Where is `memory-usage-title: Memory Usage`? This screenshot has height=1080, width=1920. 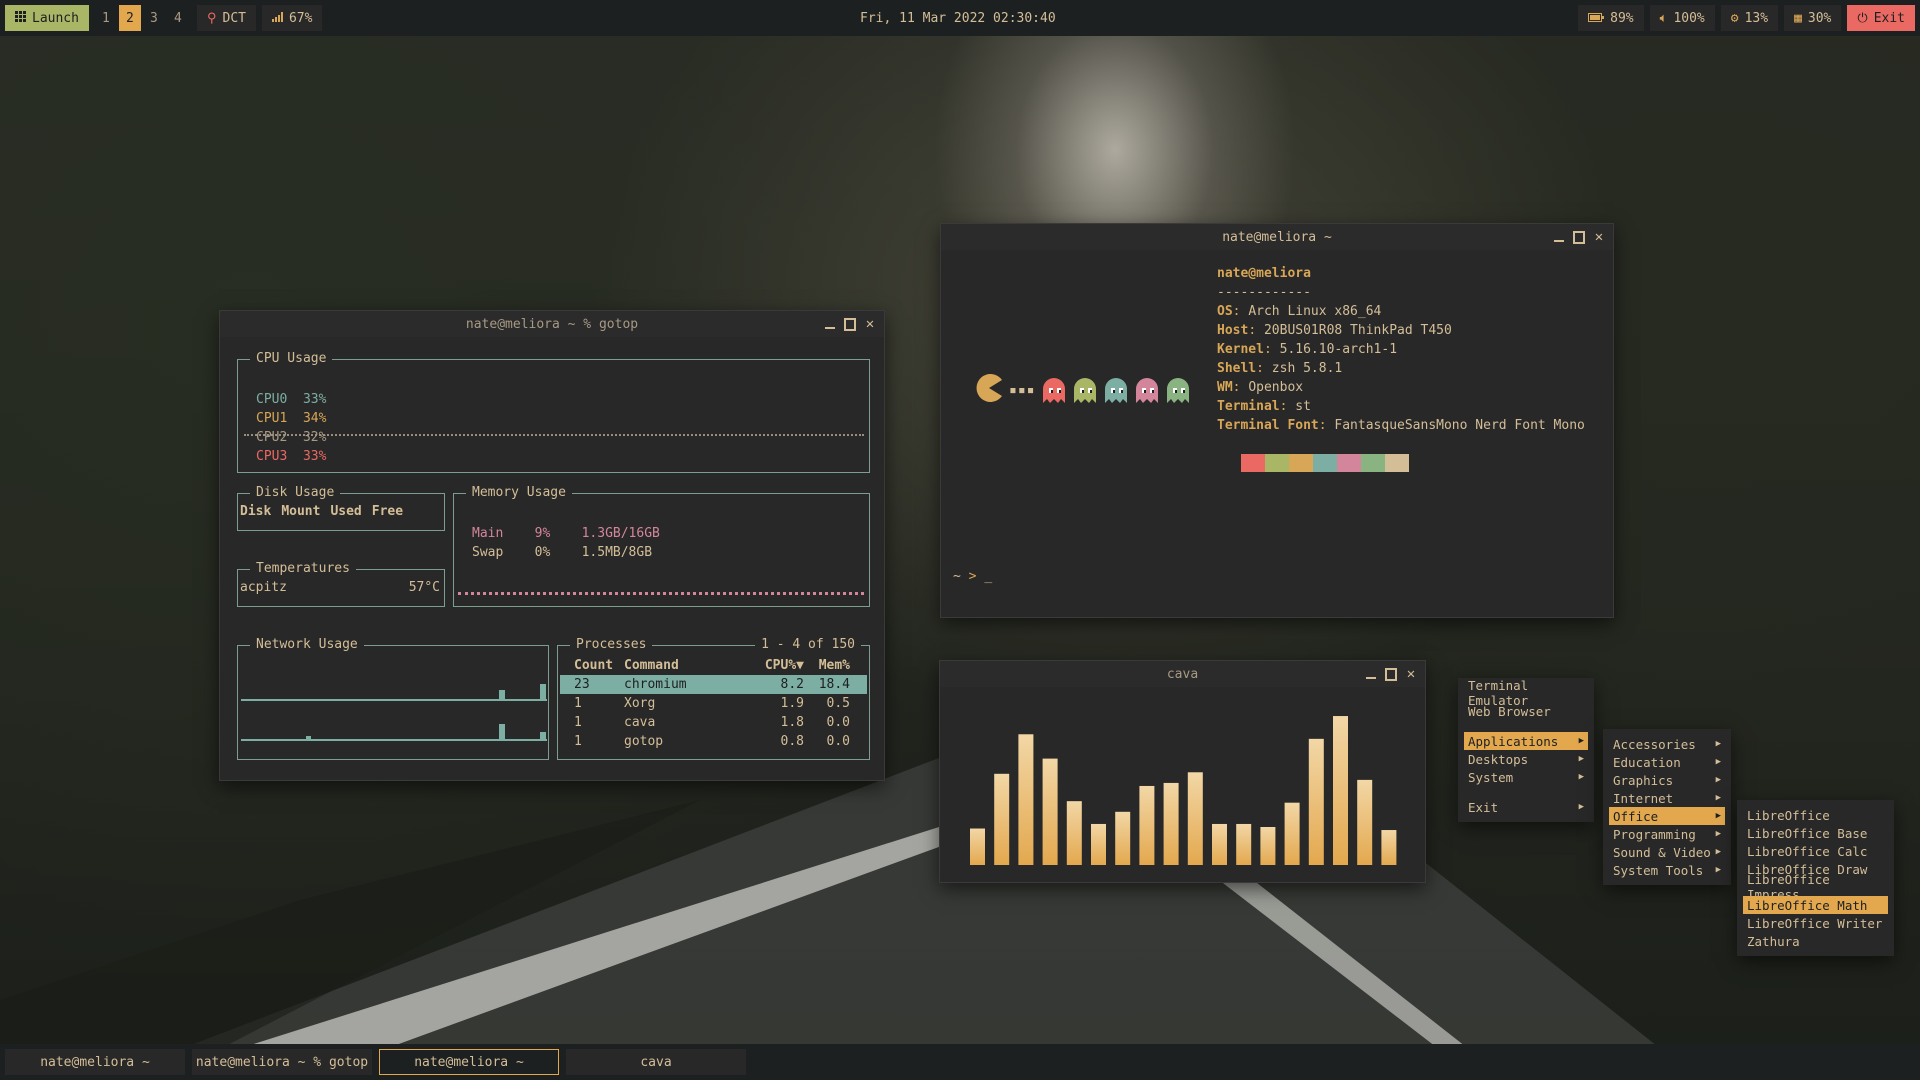
memory-usage-title: Memory Usage is located at coordinates (519, 493).